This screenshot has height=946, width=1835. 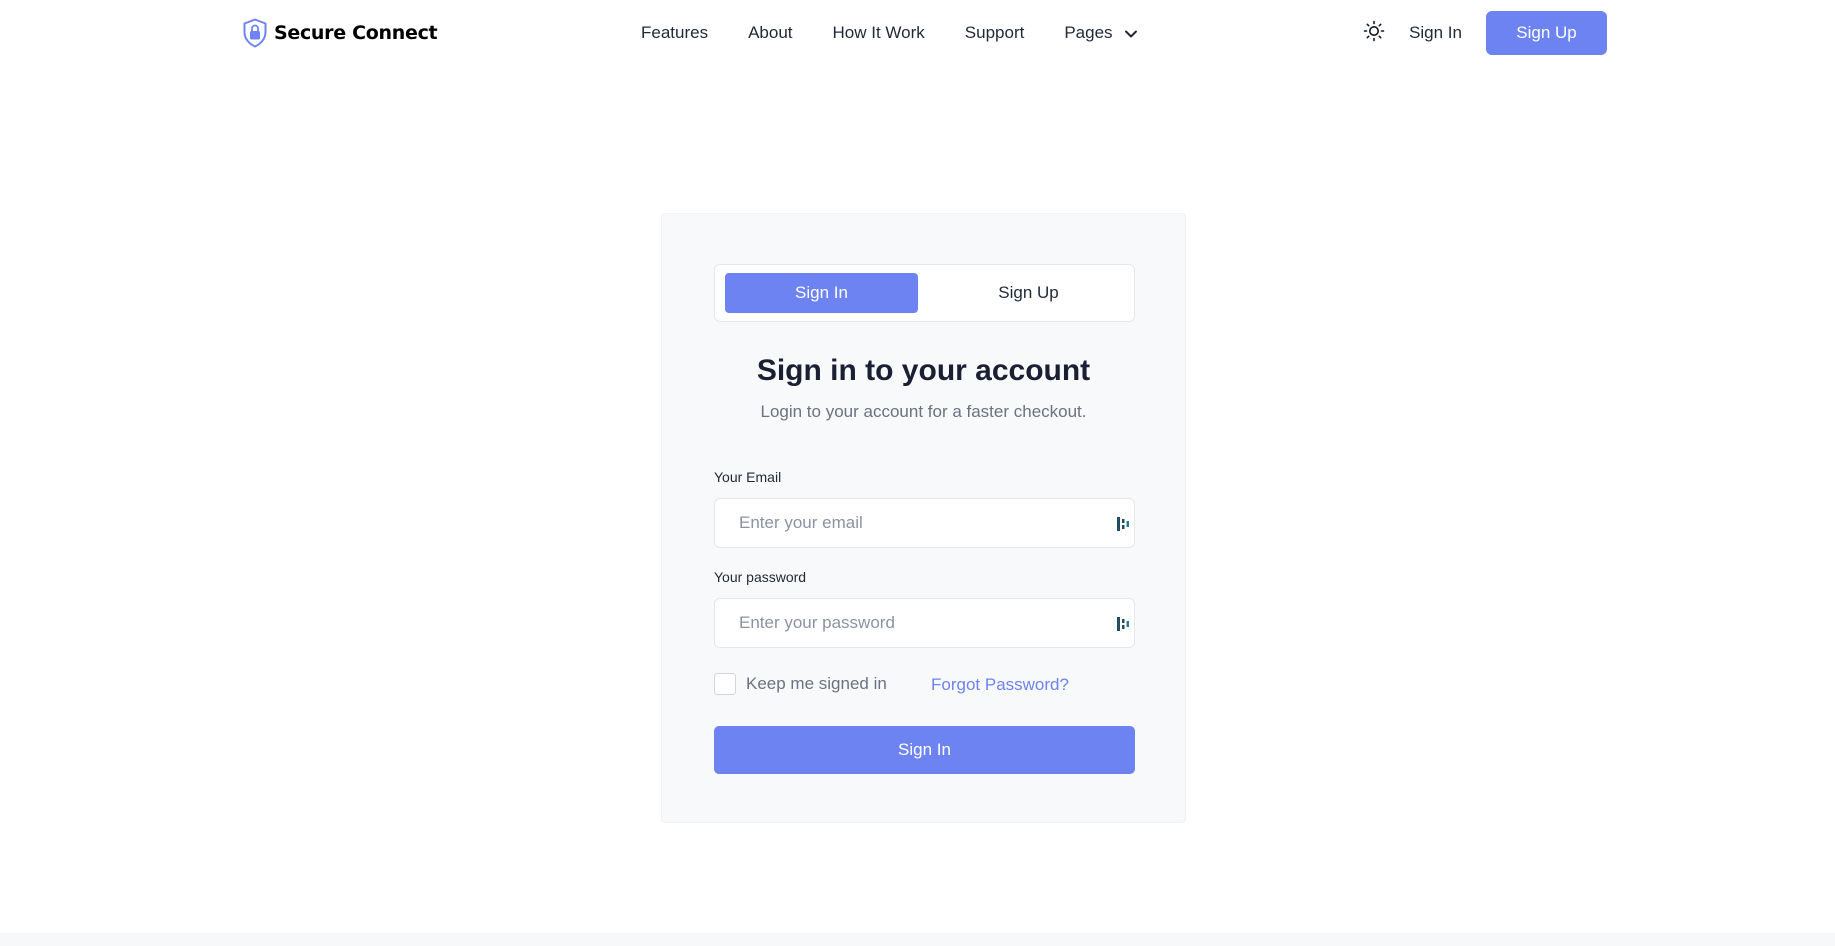 I want to click on chevron-down-icon, so click(x=1131, y=33).